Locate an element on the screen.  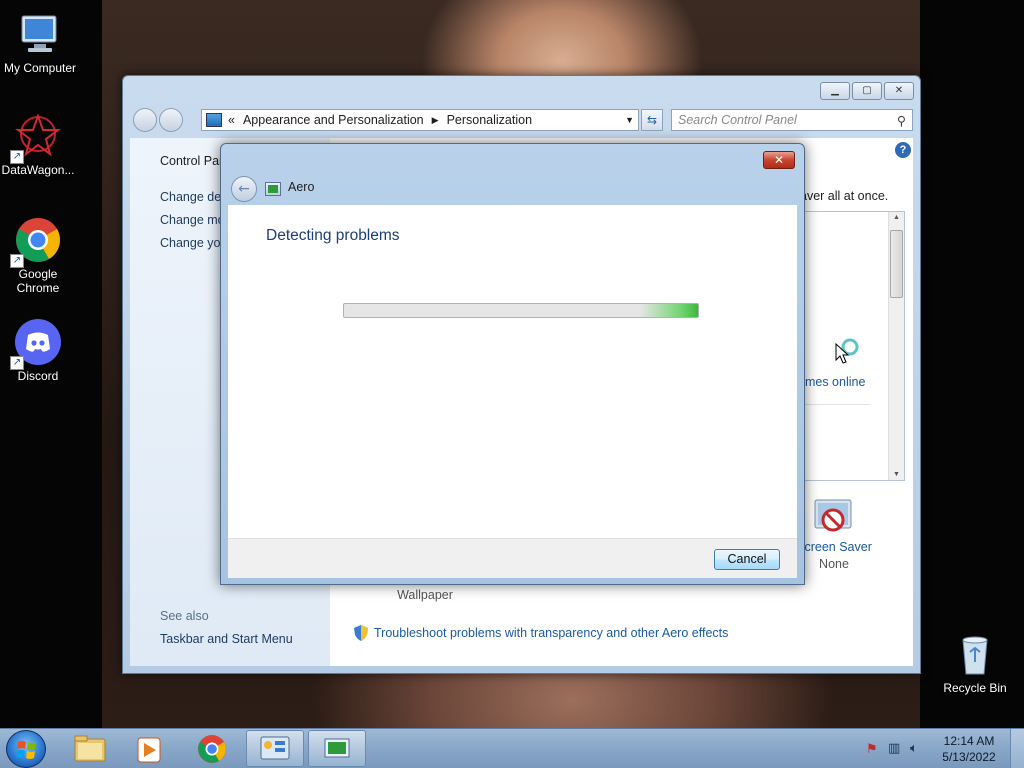
dialog-header: ← Aero is located at coordinates (513, 190).